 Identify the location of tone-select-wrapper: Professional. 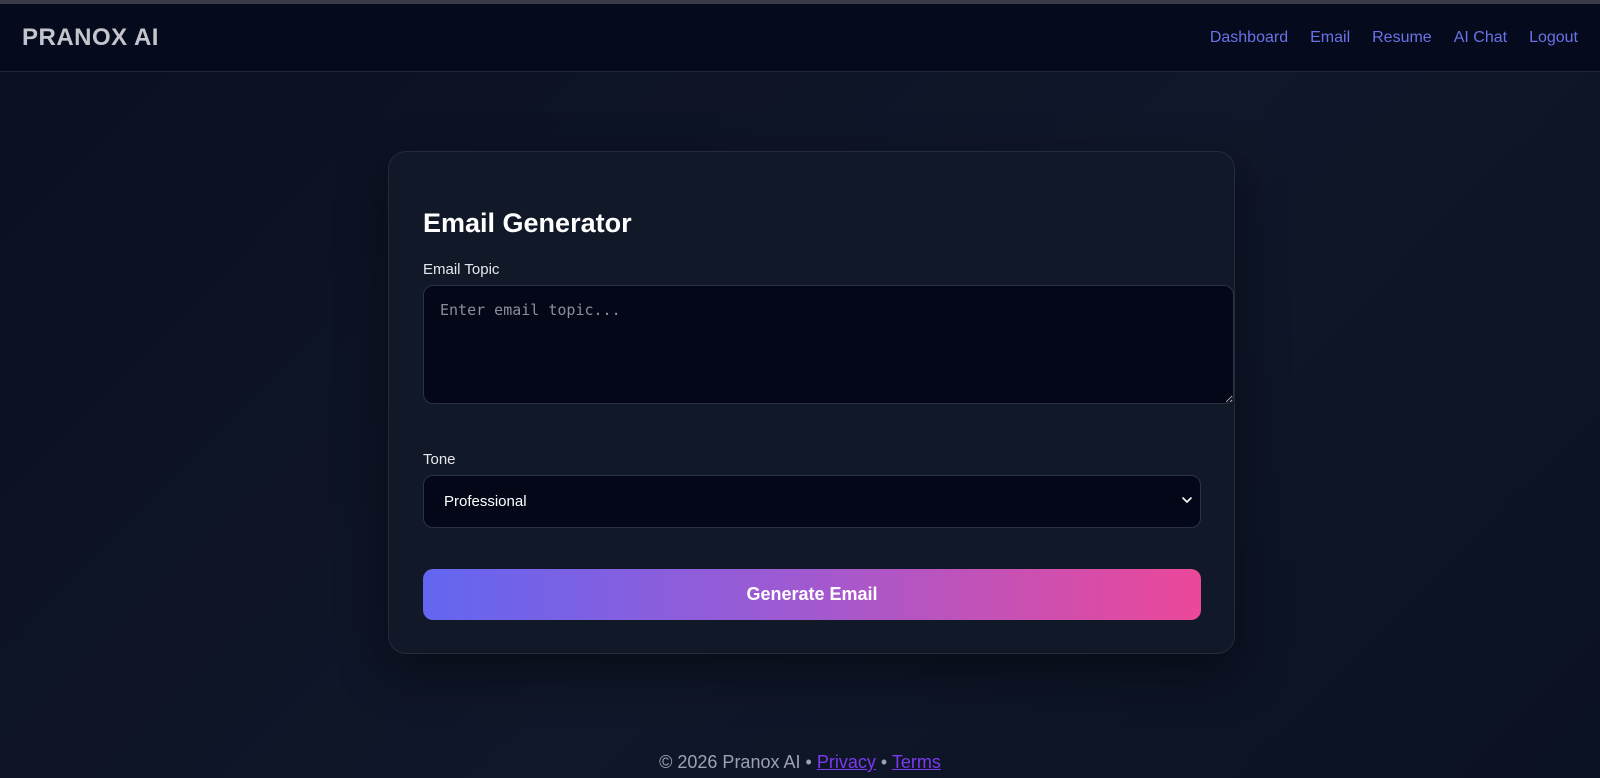
(812, 501).